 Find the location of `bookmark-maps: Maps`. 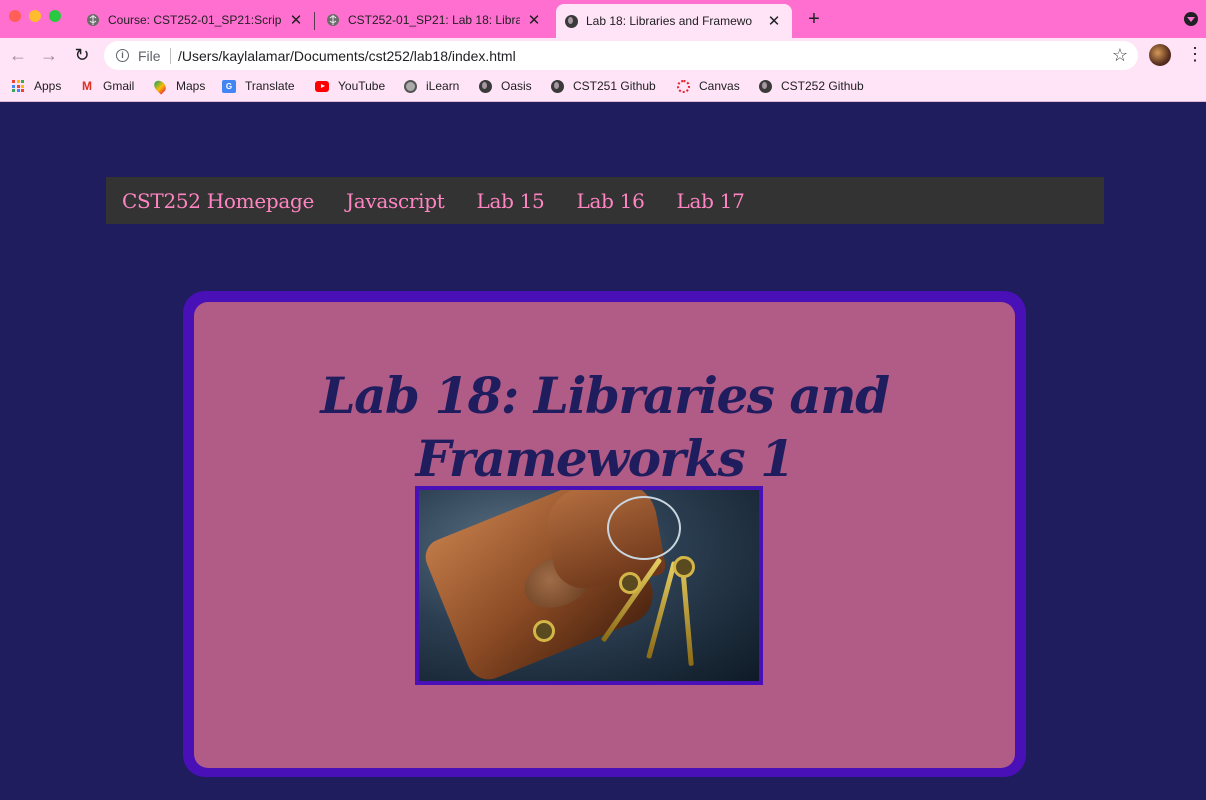

bookmark-maps: Maps is located at coordinates (178, 86).